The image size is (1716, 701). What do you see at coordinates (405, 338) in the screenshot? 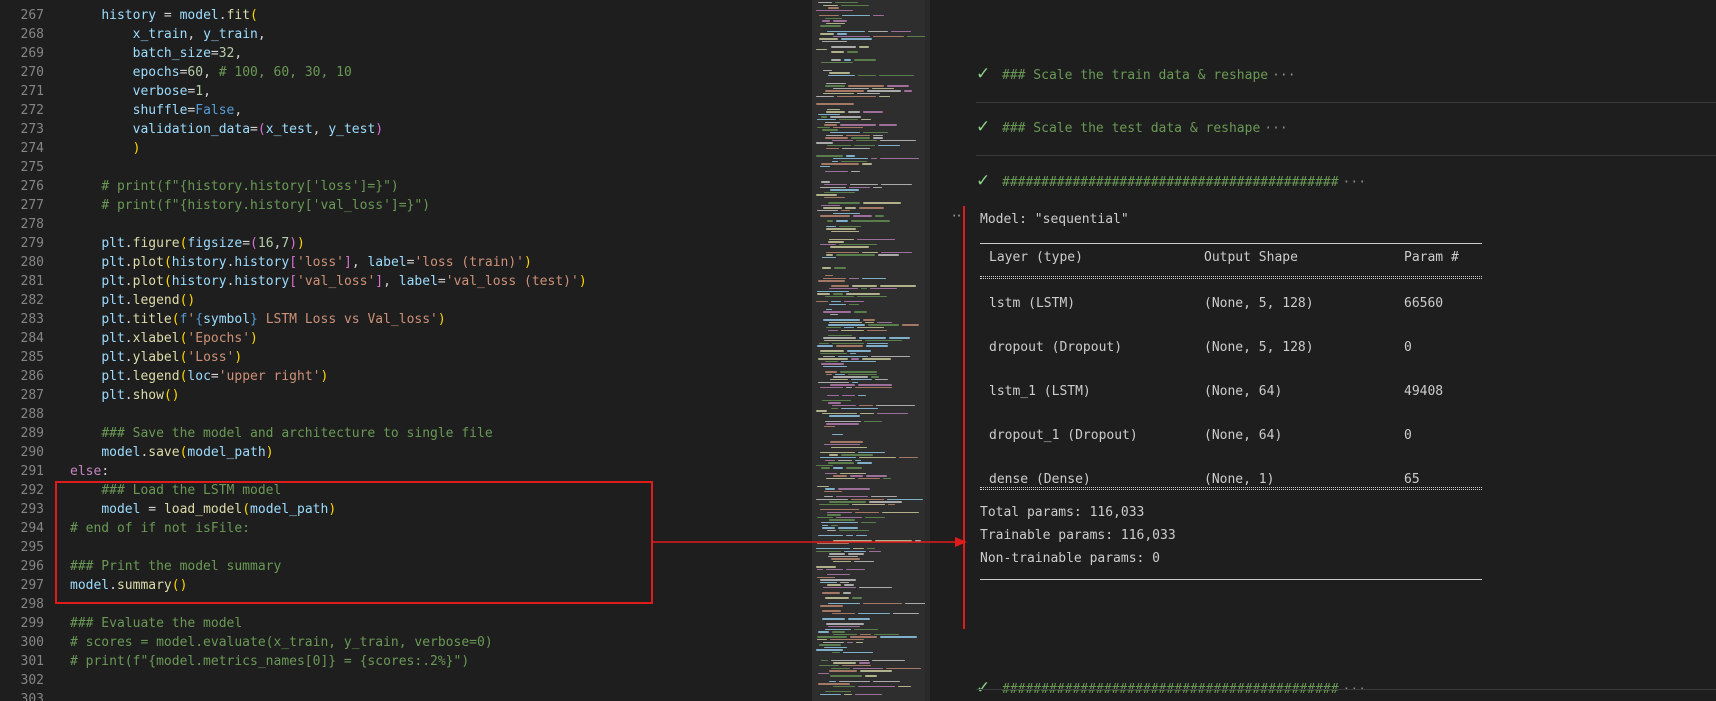
I see `code-line: 284 plt.xlabel('Epochs')` at bounding box center [405, 338].